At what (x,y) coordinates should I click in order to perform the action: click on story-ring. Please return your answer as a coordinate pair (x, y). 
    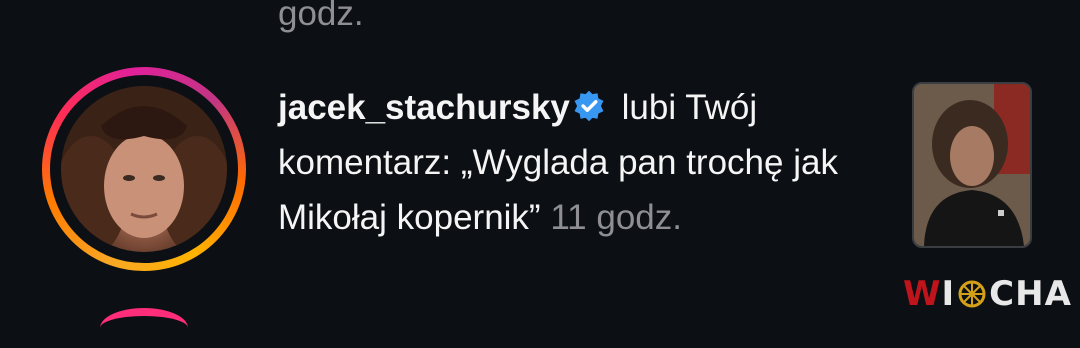
    Looking at the image, I should click on (144, 169).